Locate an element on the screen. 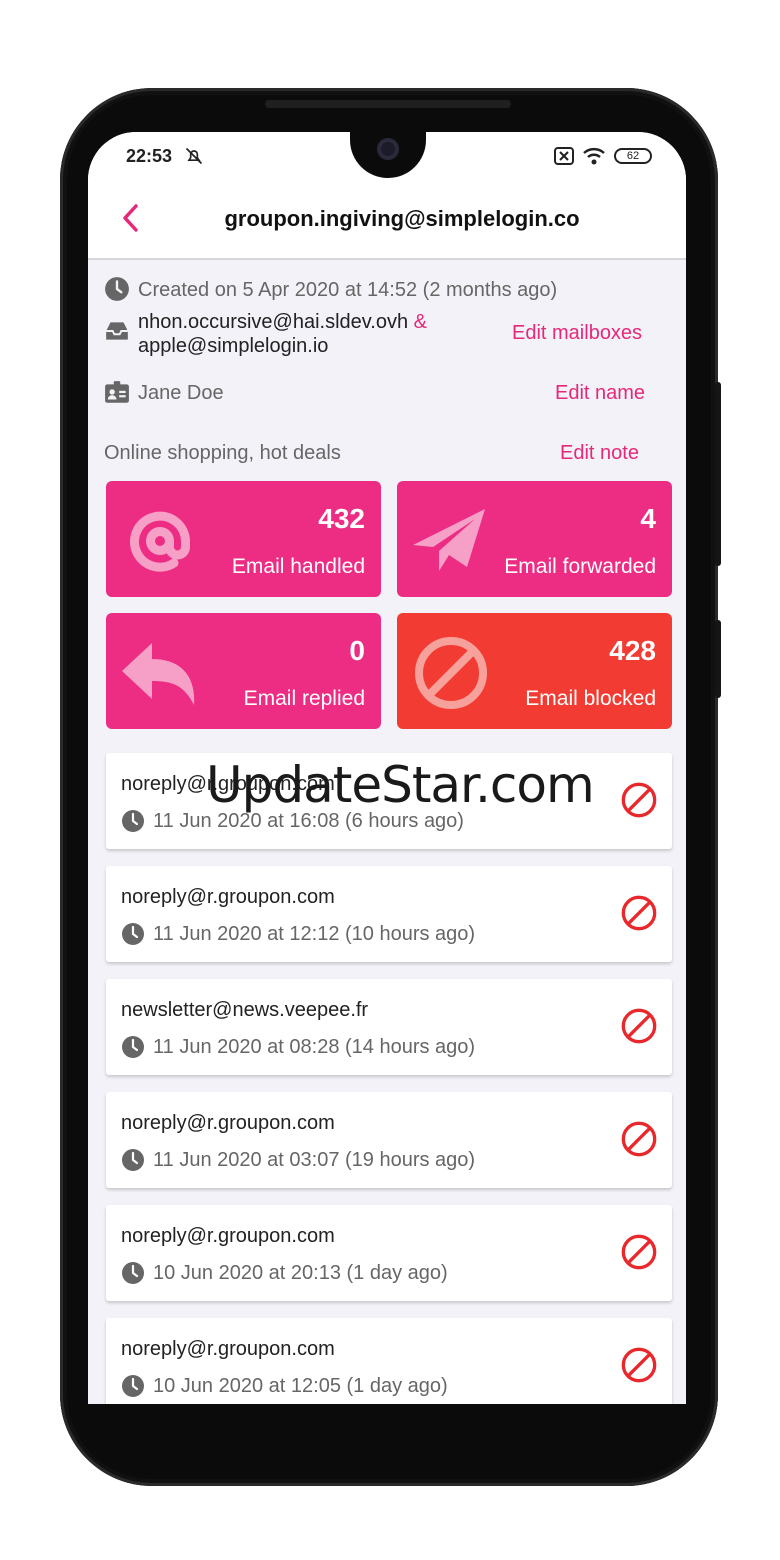 The height and width of the screenshot is (1560, 780). activity-timestamp: 10 Jun 2020 at 20:13 (1 day ago) is located at coordinates (300, 1272).